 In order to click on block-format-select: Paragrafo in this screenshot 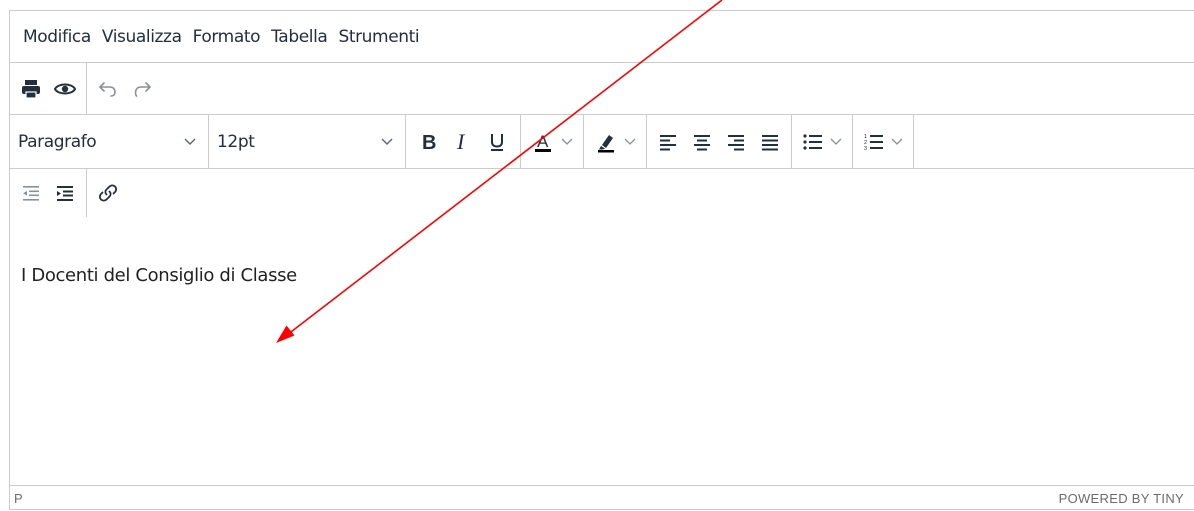, I will do `click(109, 141)`.